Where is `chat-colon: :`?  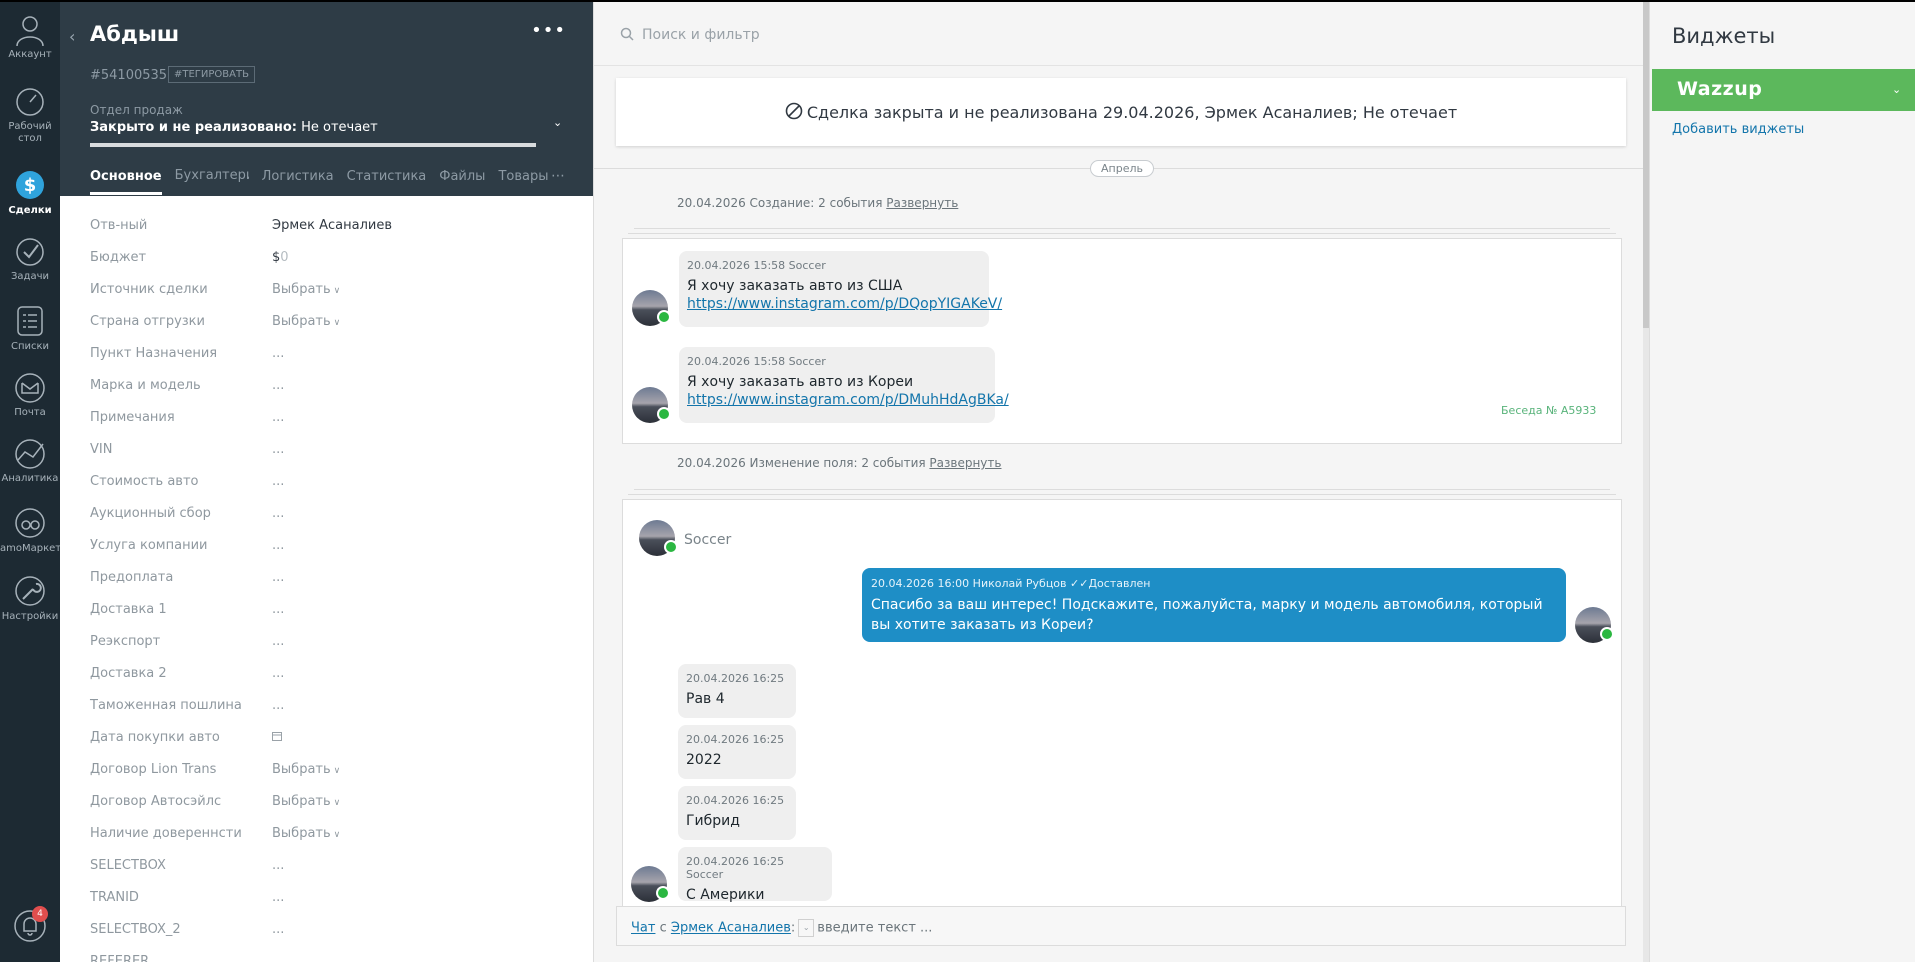
chat-colon: : is located at coordinates (793, 928).